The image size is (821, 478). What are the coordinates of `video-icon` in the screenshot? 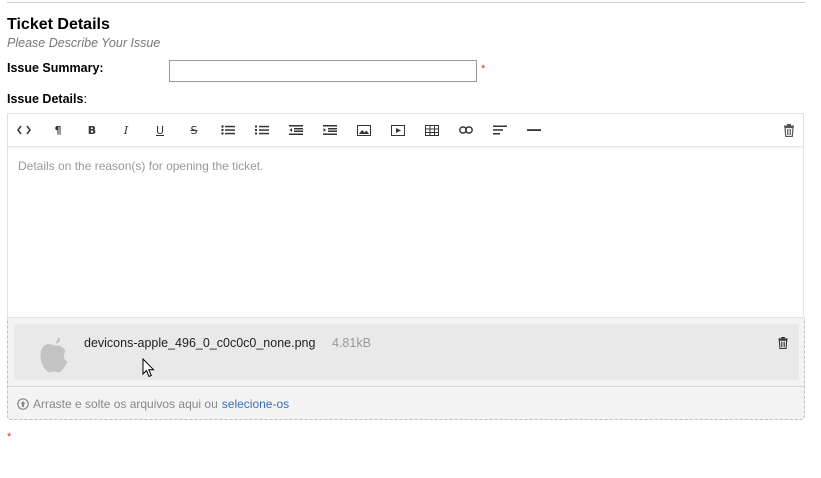 It's located at (398, 130).